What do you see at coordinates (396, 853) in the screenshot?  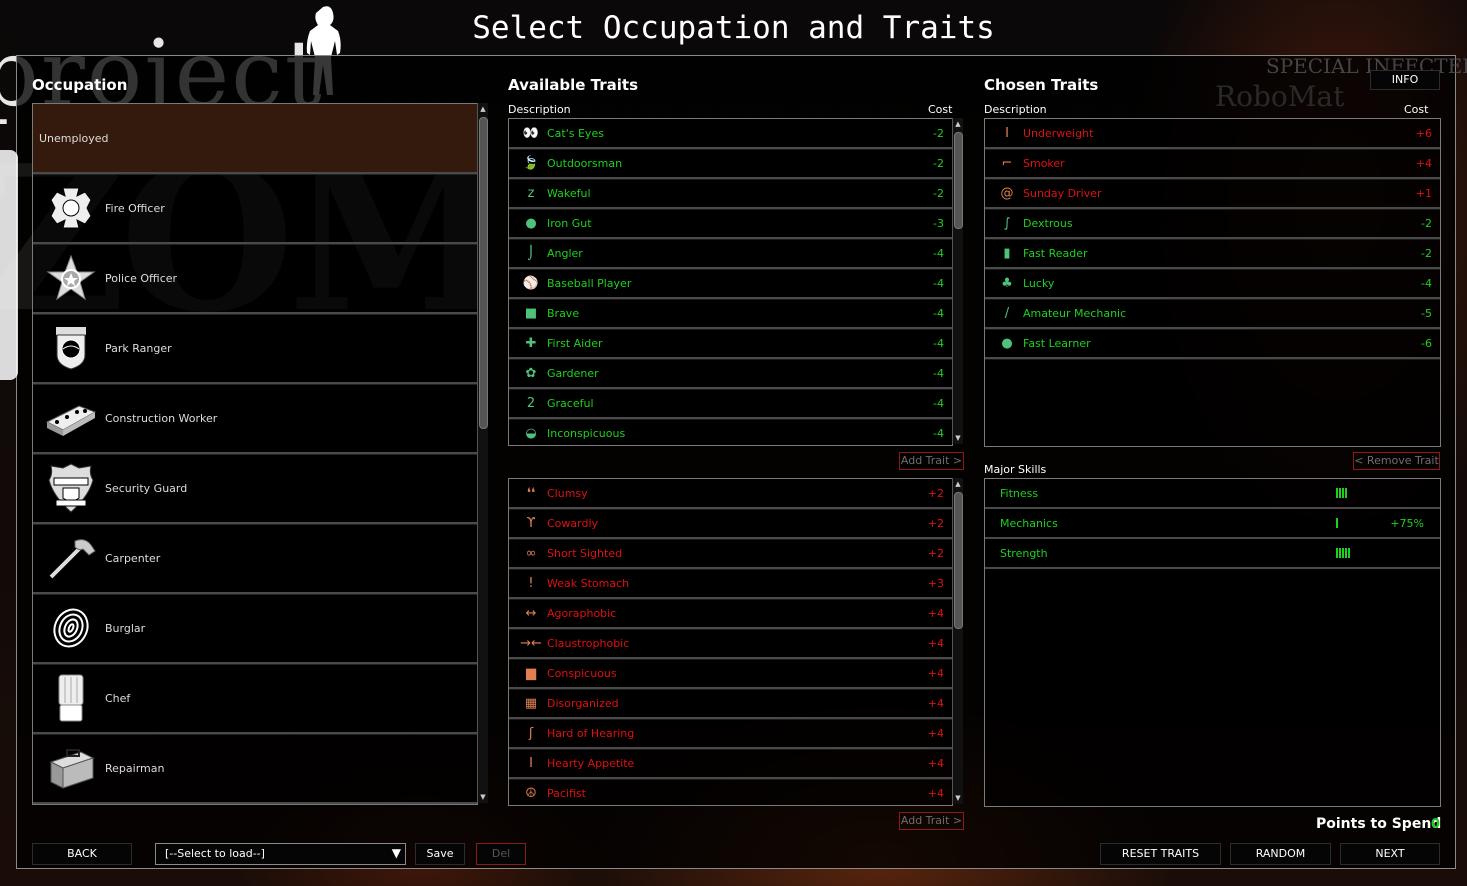 I see `dropdown-arrow-icon: ▼` at bounding box center [396, 853].